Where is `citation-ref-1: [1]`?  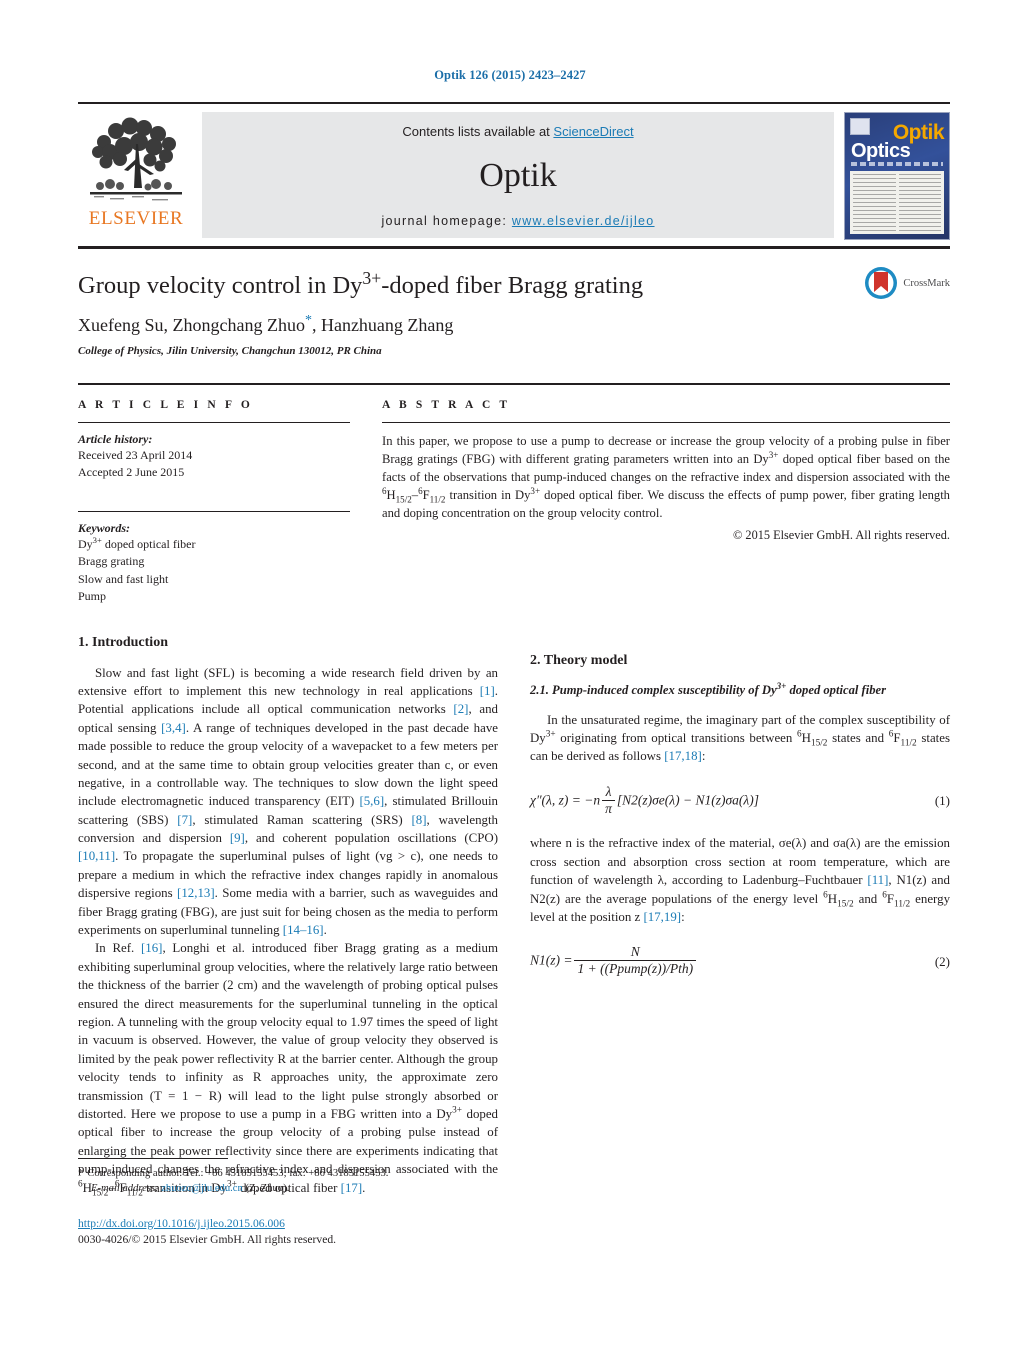 citation-ref-1: [1] is located at coordinates (487, 691).